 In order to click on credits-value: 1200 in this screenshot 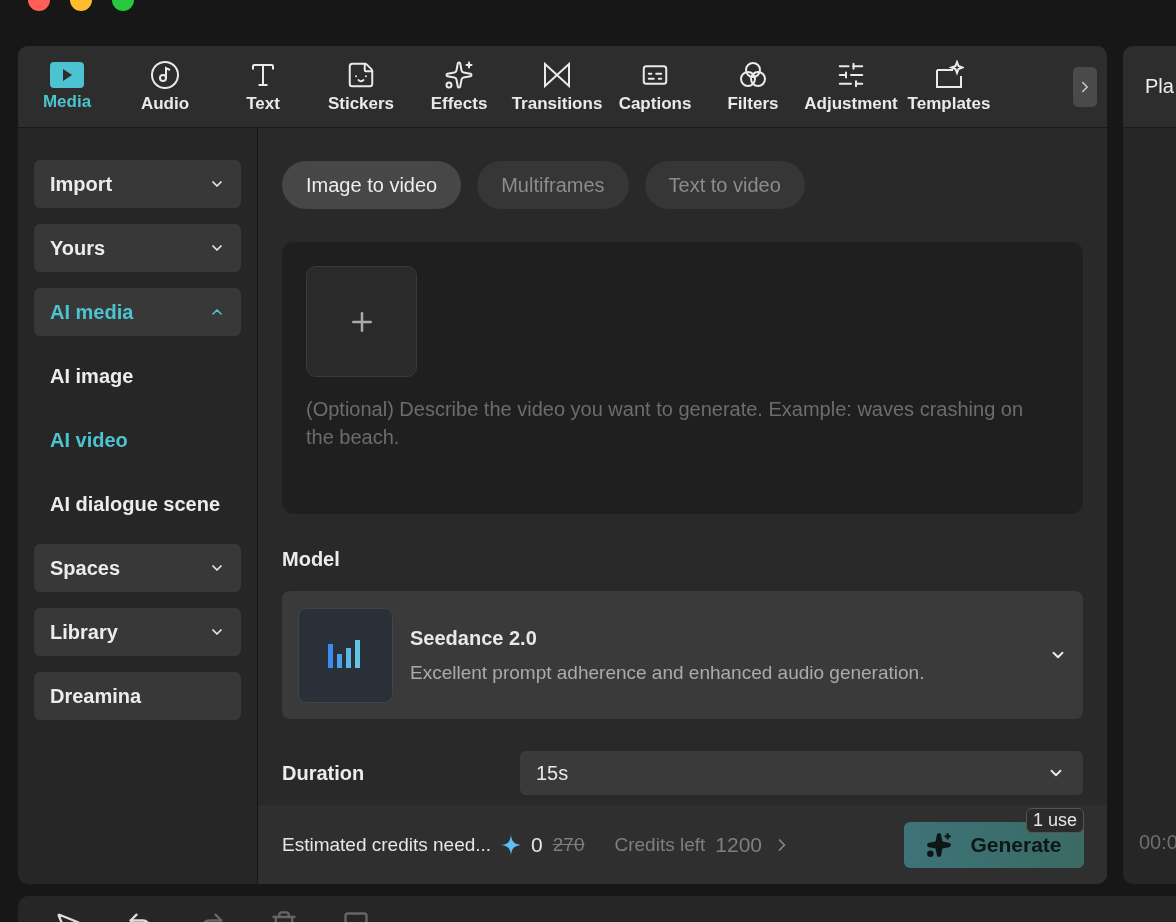, I will do `click(739, 844)`.